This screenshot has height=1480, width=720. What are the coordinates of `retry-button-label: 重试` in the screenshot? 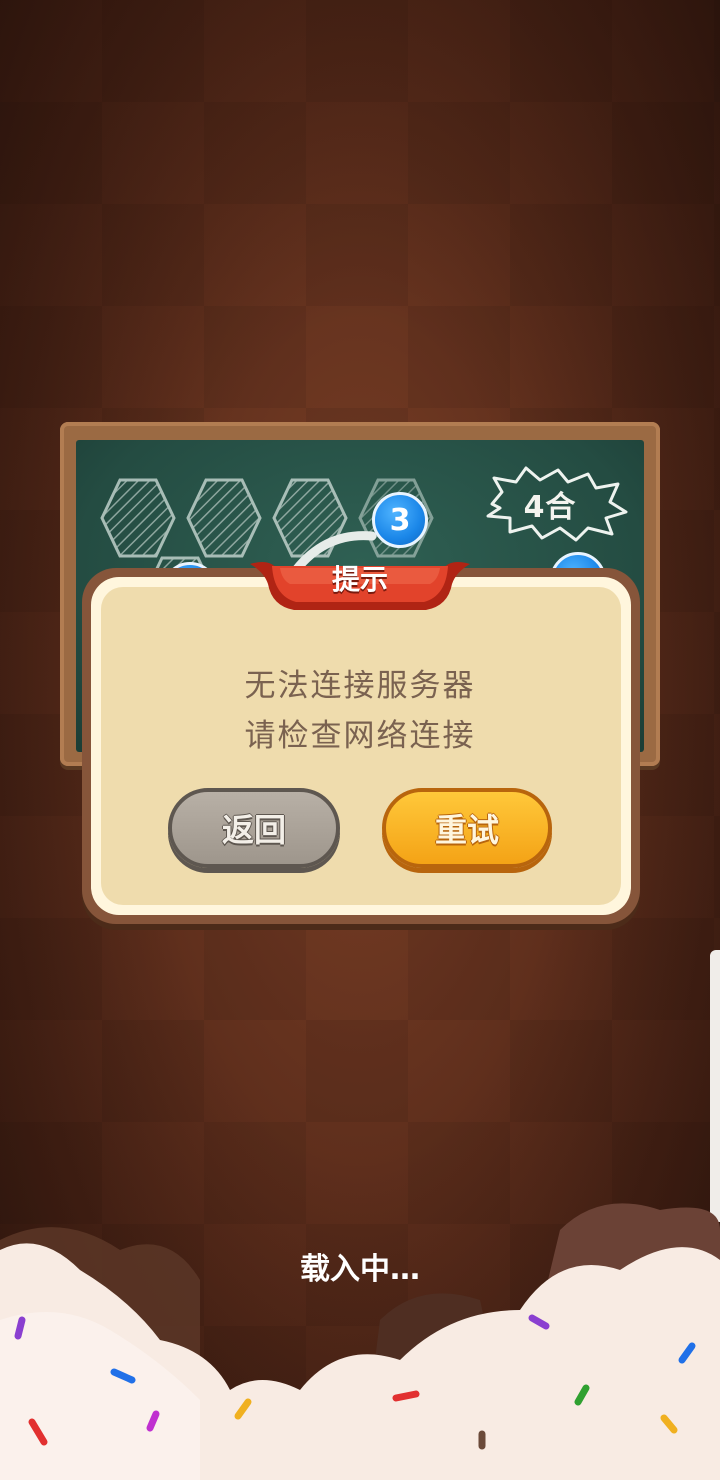 It's located at (466, 830).